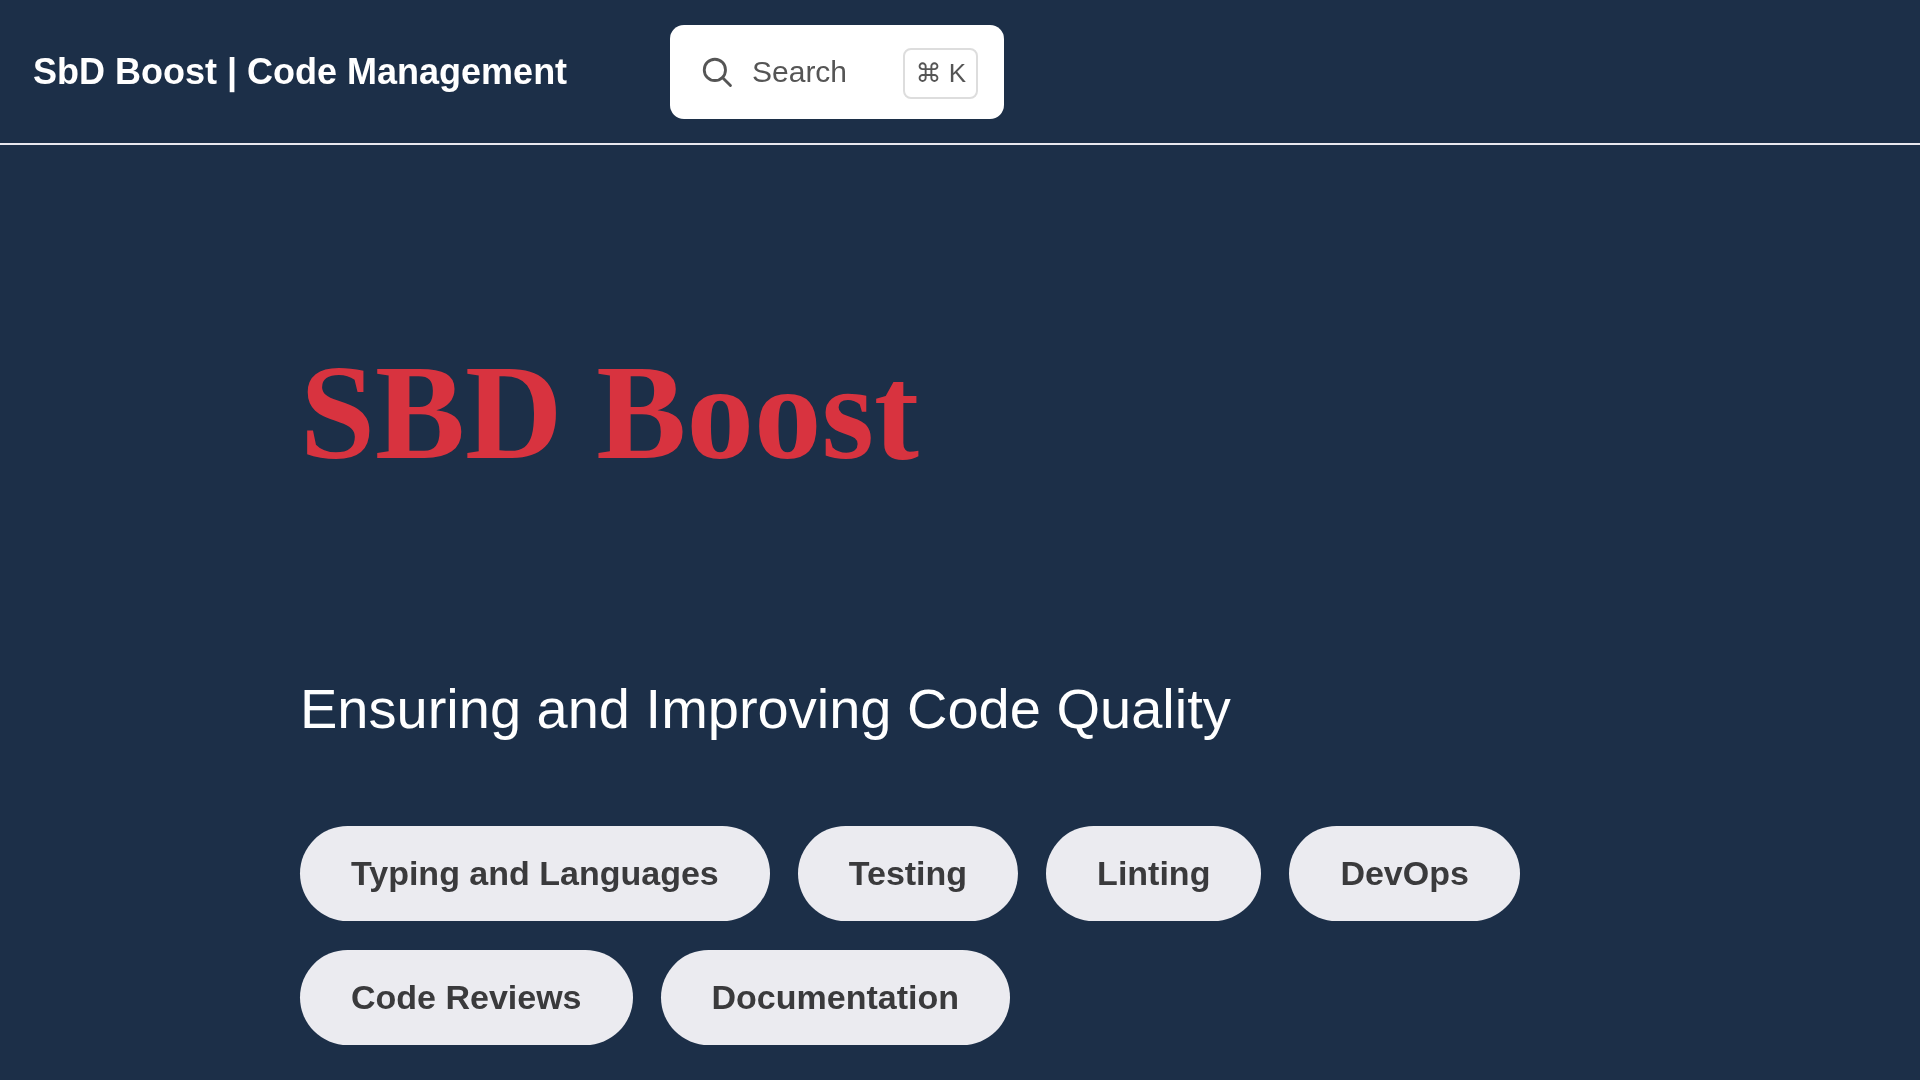 Image resolution: width=1920 pixels, height=1080 pixels. Describe the element at coordinates (1404, 874) in the screenshot. I see `topic-link: DevOps` at that location.